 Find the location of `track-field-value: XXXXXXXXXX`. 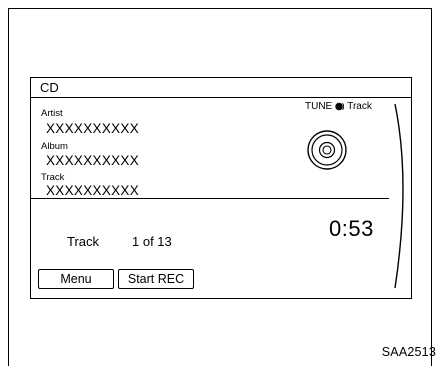

track-field-value: XXXXXXXXXX is located at coordinates (93, 190).